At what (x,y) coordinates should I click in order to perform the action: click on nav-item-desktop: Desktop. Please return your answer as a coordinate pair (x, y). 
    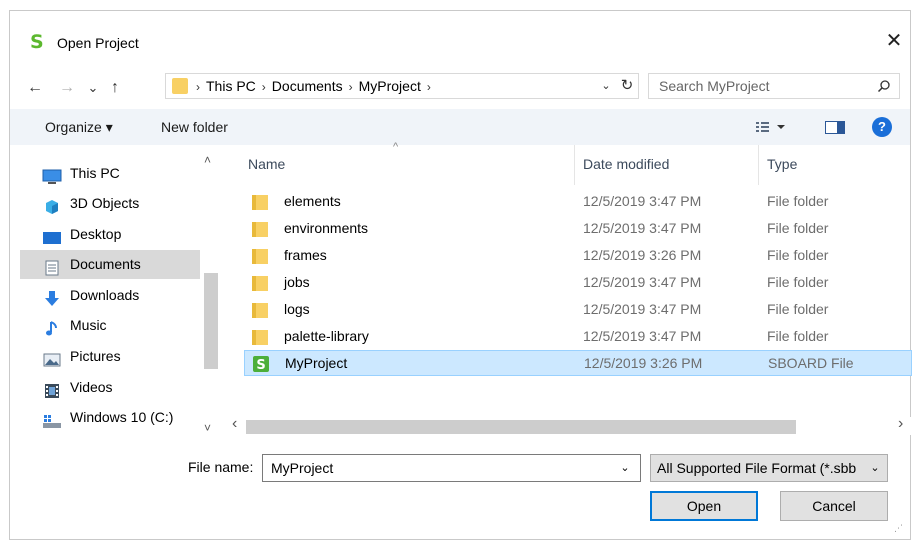
    Looking at the image, I should click on (110, 234).